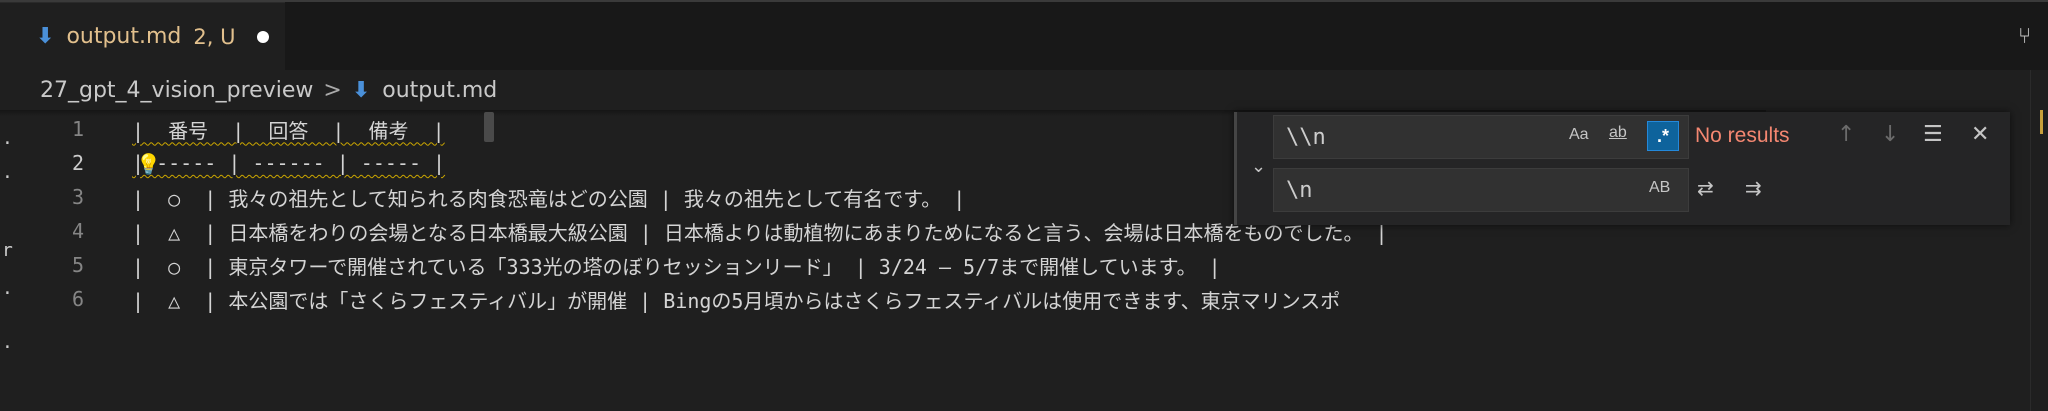 The width and height of the screenshot is (2048, 411). Describe the element at coordinates (77, 129) in the screenshot. I see `line-number: 1` at that location.